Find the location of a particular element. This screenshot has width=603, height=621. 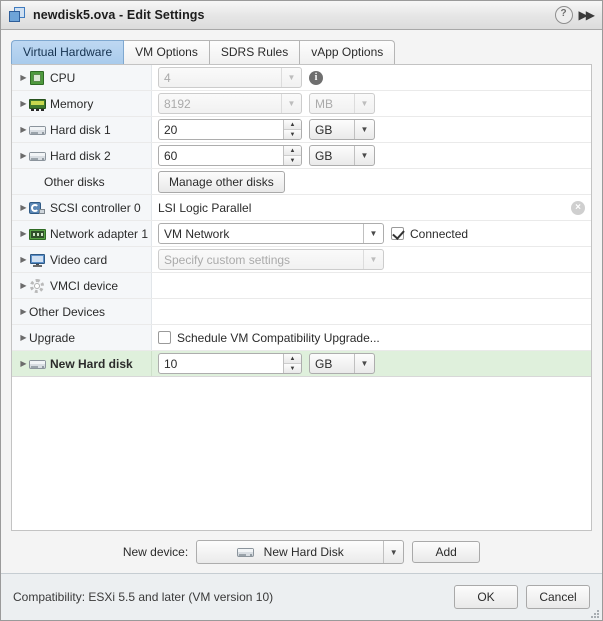

cpu-count-dropdown: 4 ▼ is located at coordinates (230, 77).